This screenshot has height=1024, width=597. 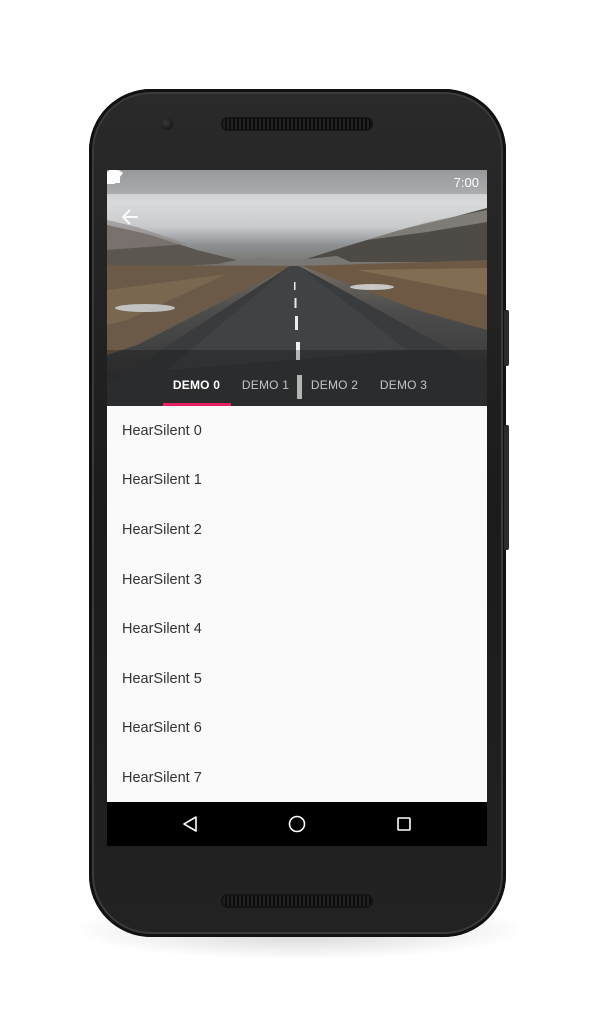 What do you see at coordinates (265, 385) in the screenshot?
I see `tab-label: DEMO 1` at bounding box center [265, 385].